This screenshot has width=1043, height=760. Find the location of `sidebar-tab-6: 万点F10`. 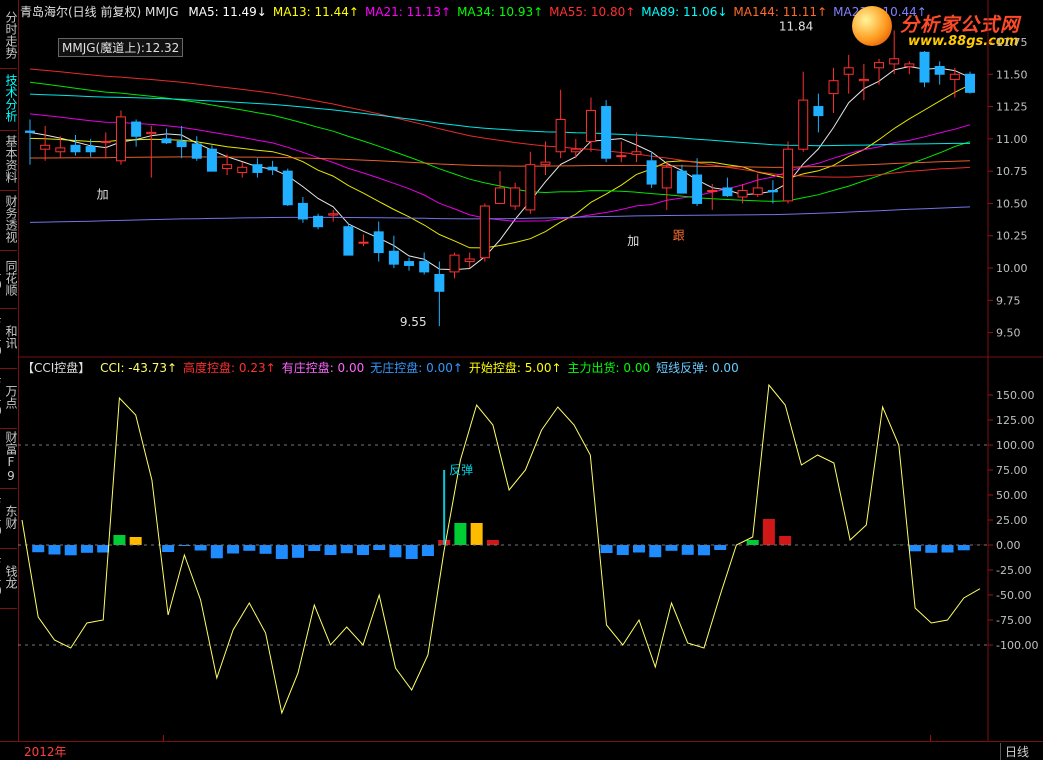

sidebar-tab-6: 万点F10 is located at coordinates (8, 397).